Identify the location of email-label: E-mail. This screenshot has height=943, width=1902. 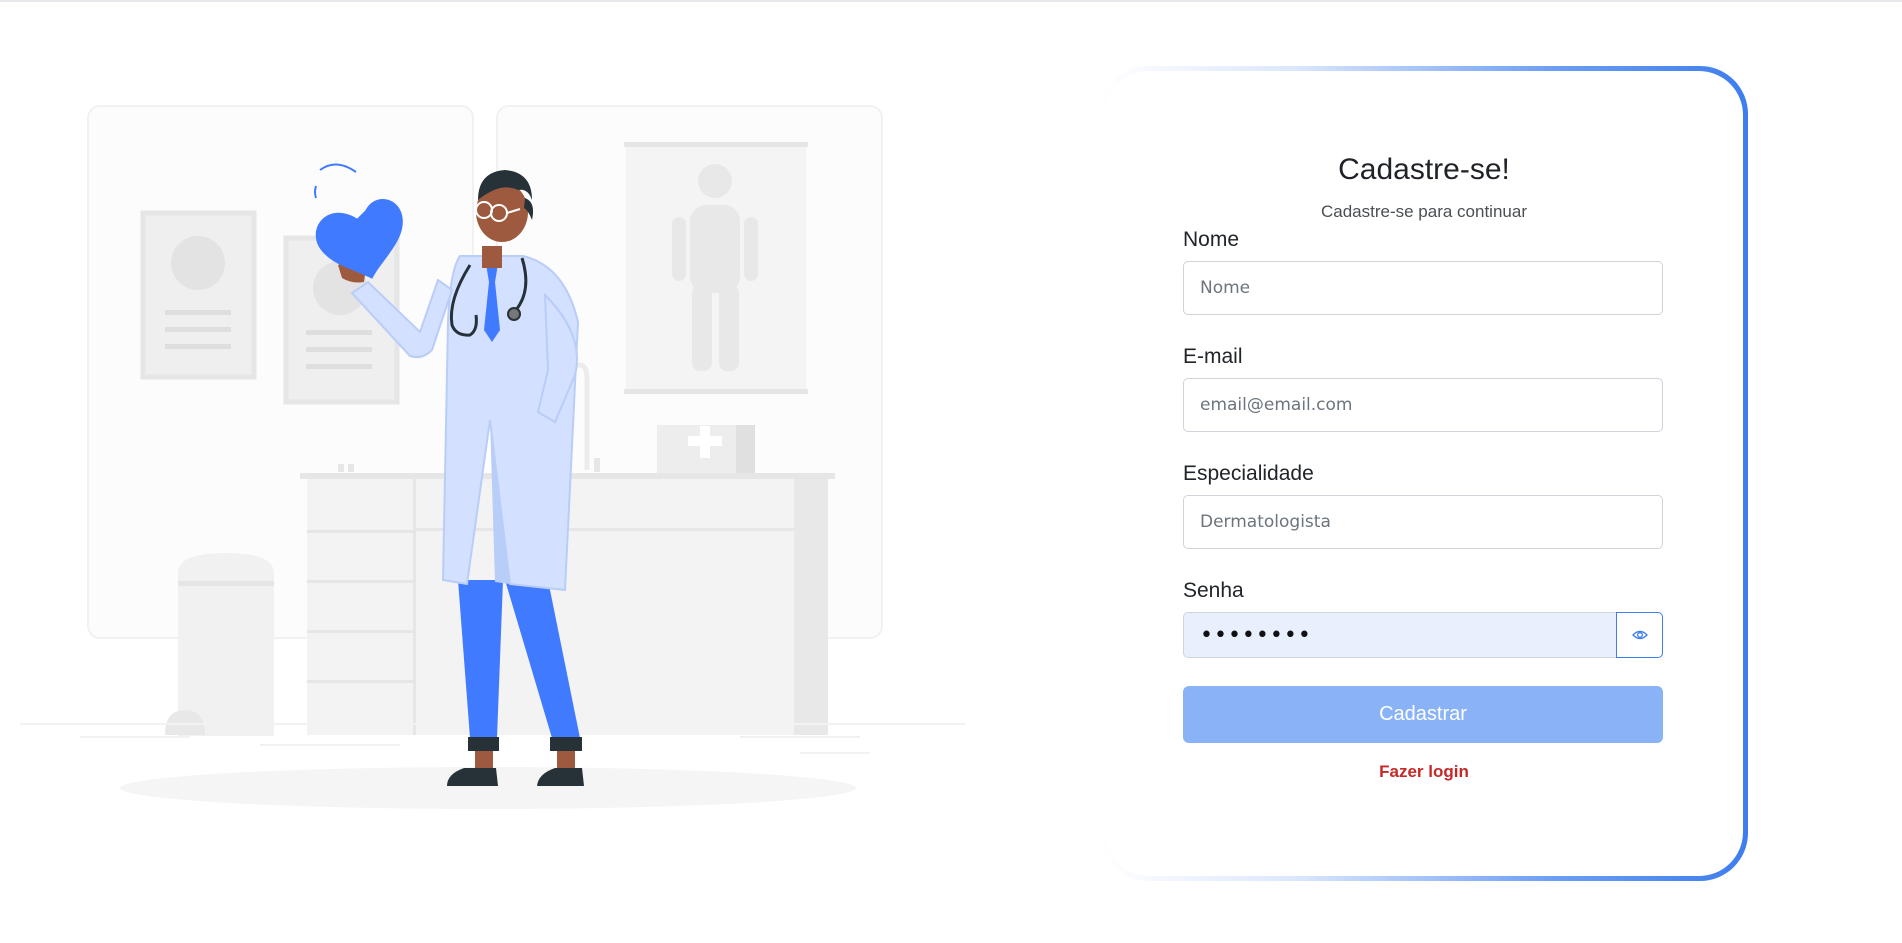
(1213, 356).